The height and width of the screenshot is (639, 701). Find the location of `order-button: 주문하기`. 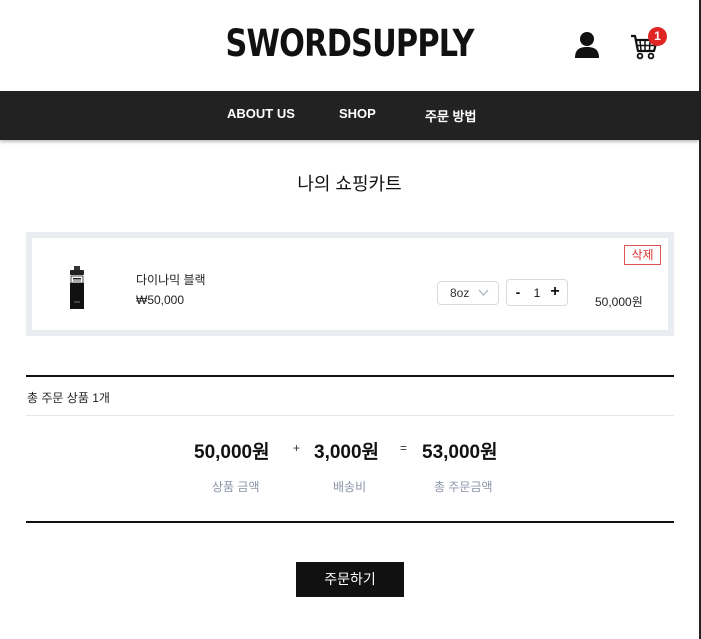

order-button: 주문하기 is located at coordinates (350, 579).